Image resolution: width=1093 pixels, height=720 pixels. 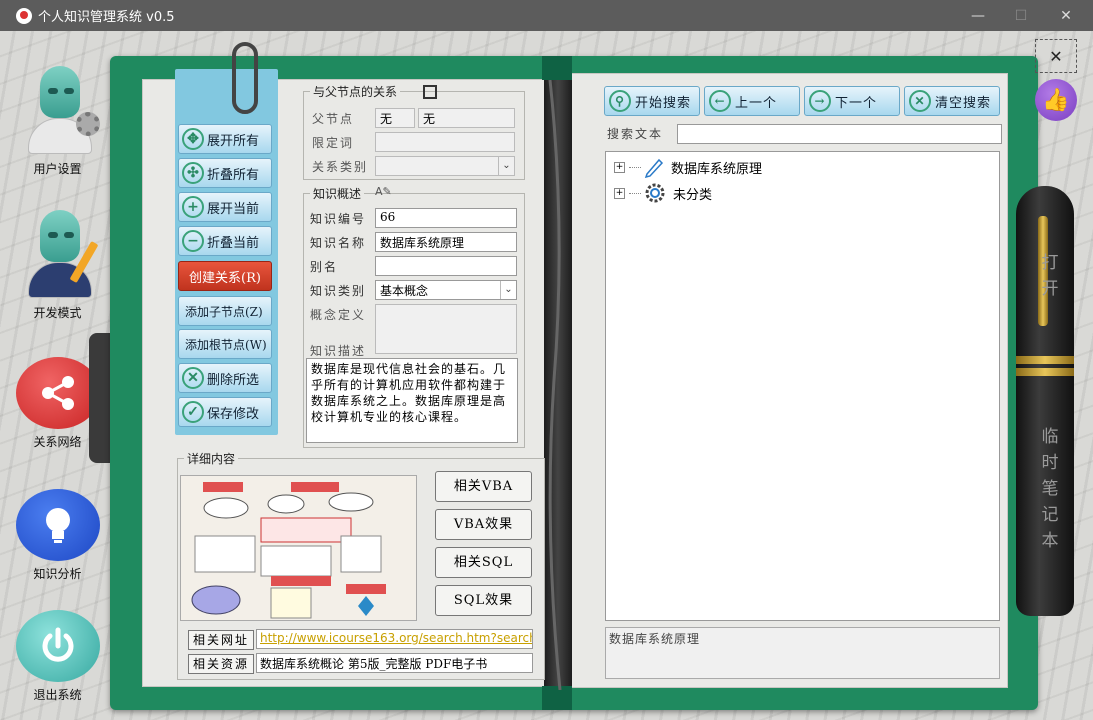 What do you see at coordinates (446, 329) in the screenshot?
I see `definition-field` at bounding box center [446, 329].